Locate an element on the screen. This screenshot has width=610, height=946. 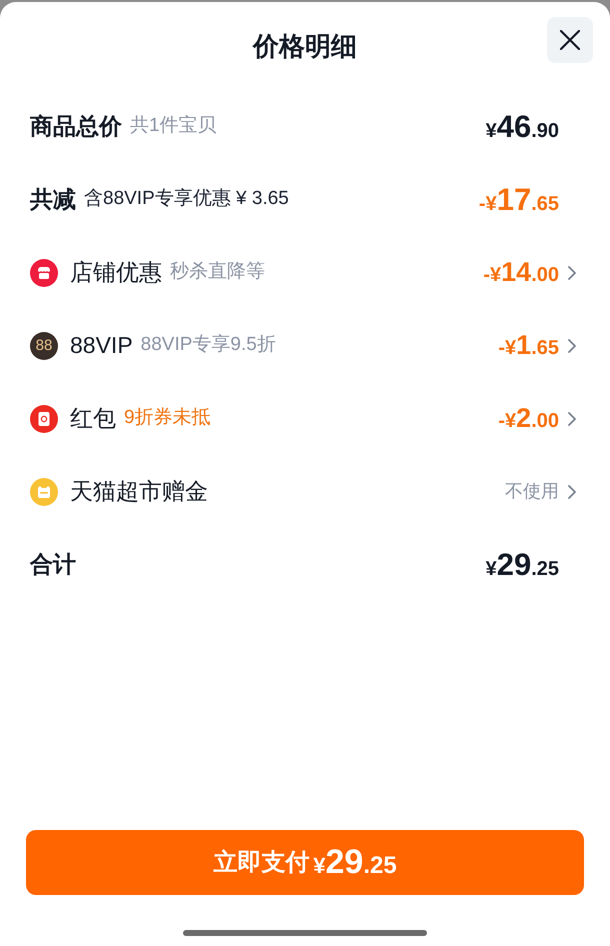
price-amount: ¥29.25 is located at coordinates (522, 564).